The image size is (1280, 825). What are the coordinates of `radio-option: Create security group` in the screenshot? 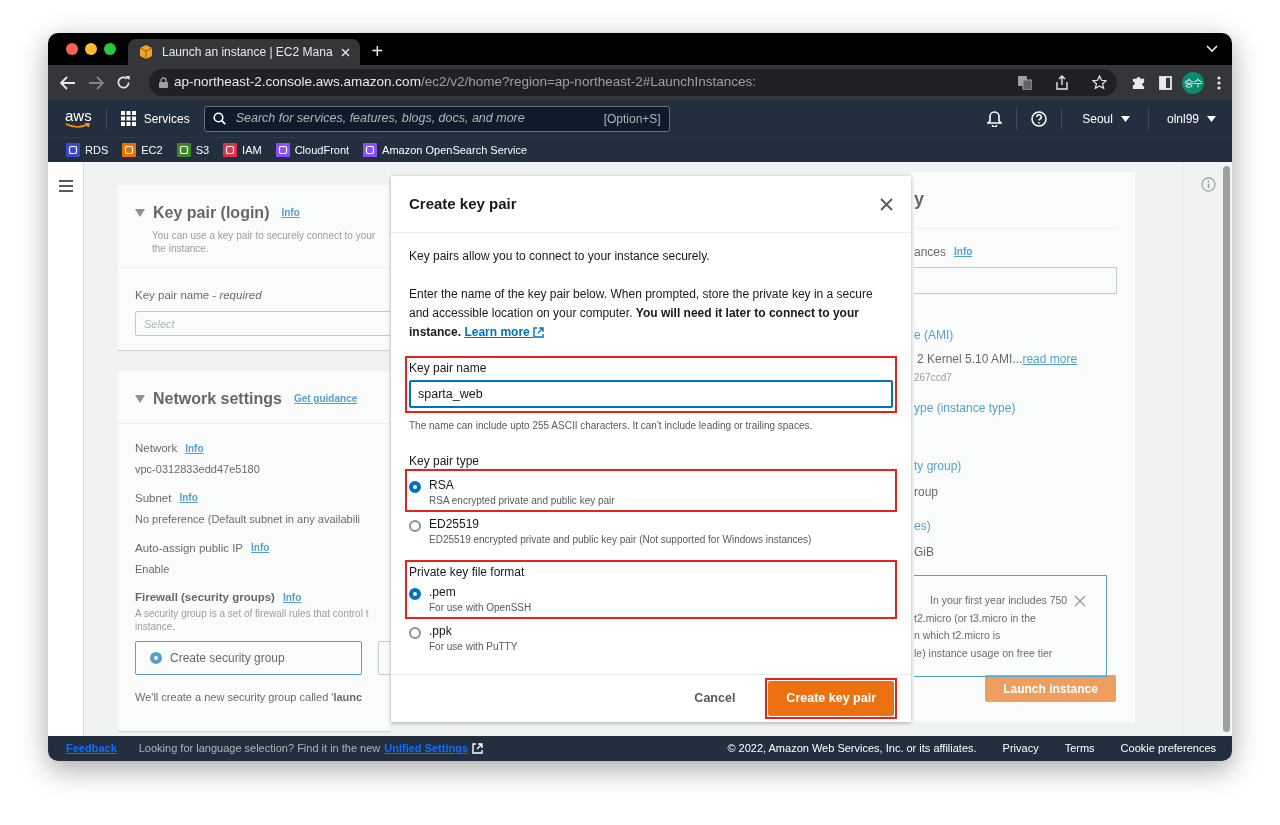 It's located at (248, 657).